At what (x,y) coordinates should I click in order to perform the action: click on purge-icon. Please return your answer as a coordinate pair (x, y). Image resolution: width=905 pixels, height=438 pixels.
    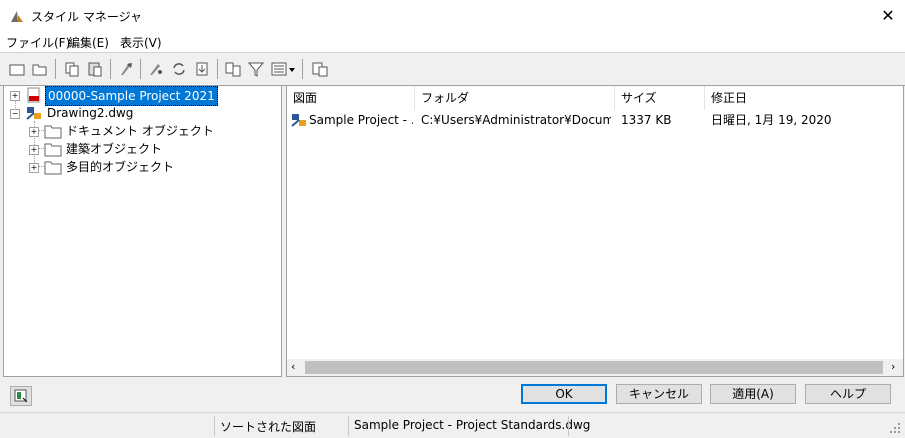
    Looking at the image, I should click on (126, 69).